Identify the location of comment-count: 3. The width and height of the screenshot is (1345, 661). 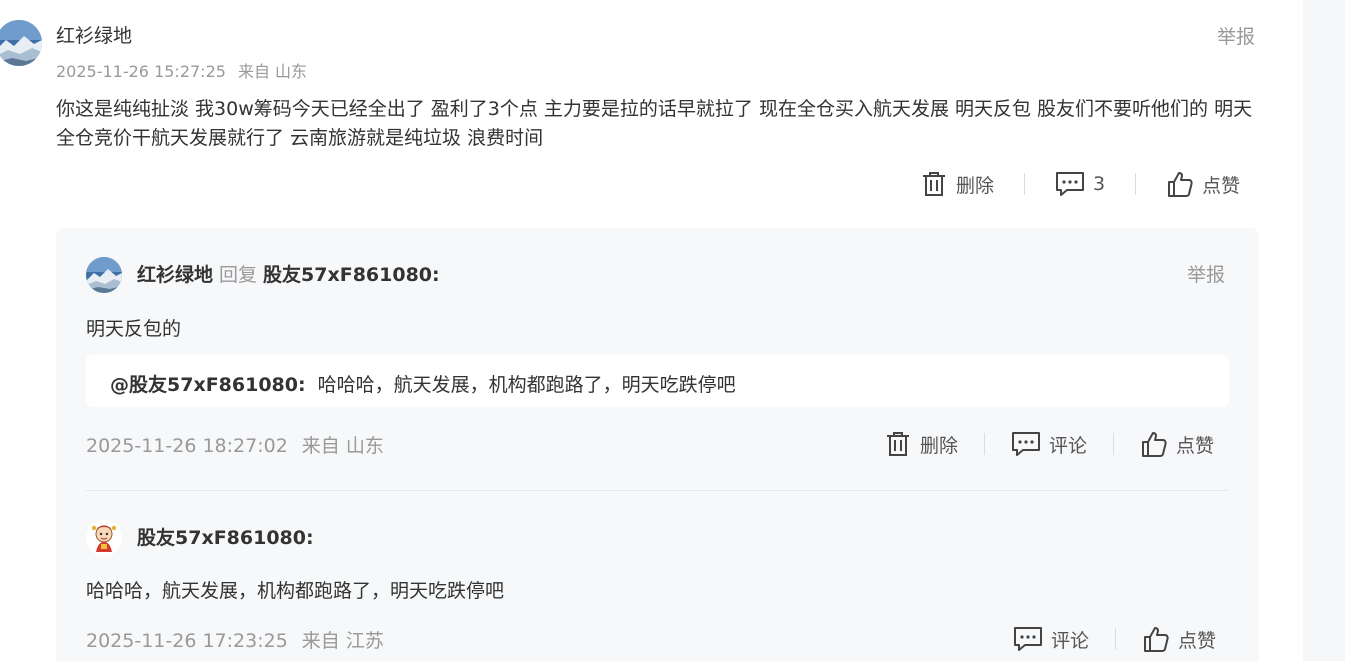
(1099, 184).